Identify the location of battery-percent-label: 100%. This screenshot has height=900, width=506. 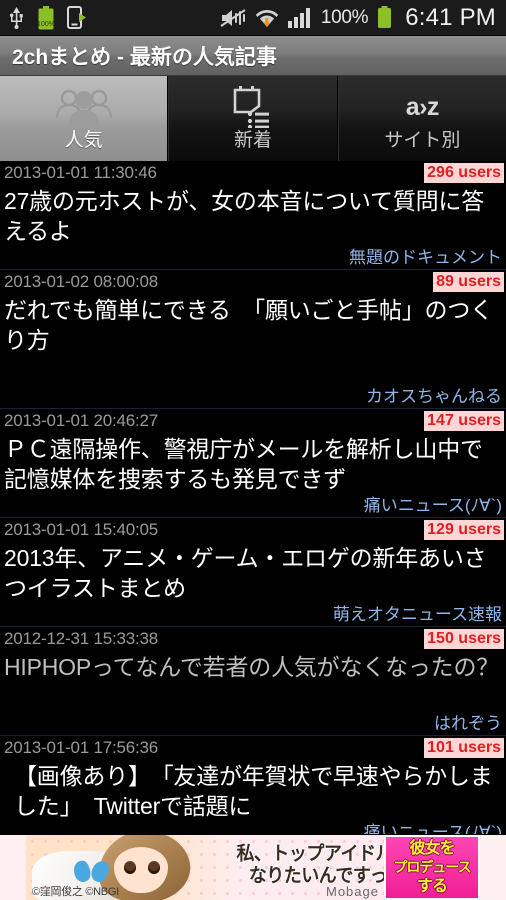
(344, 17).